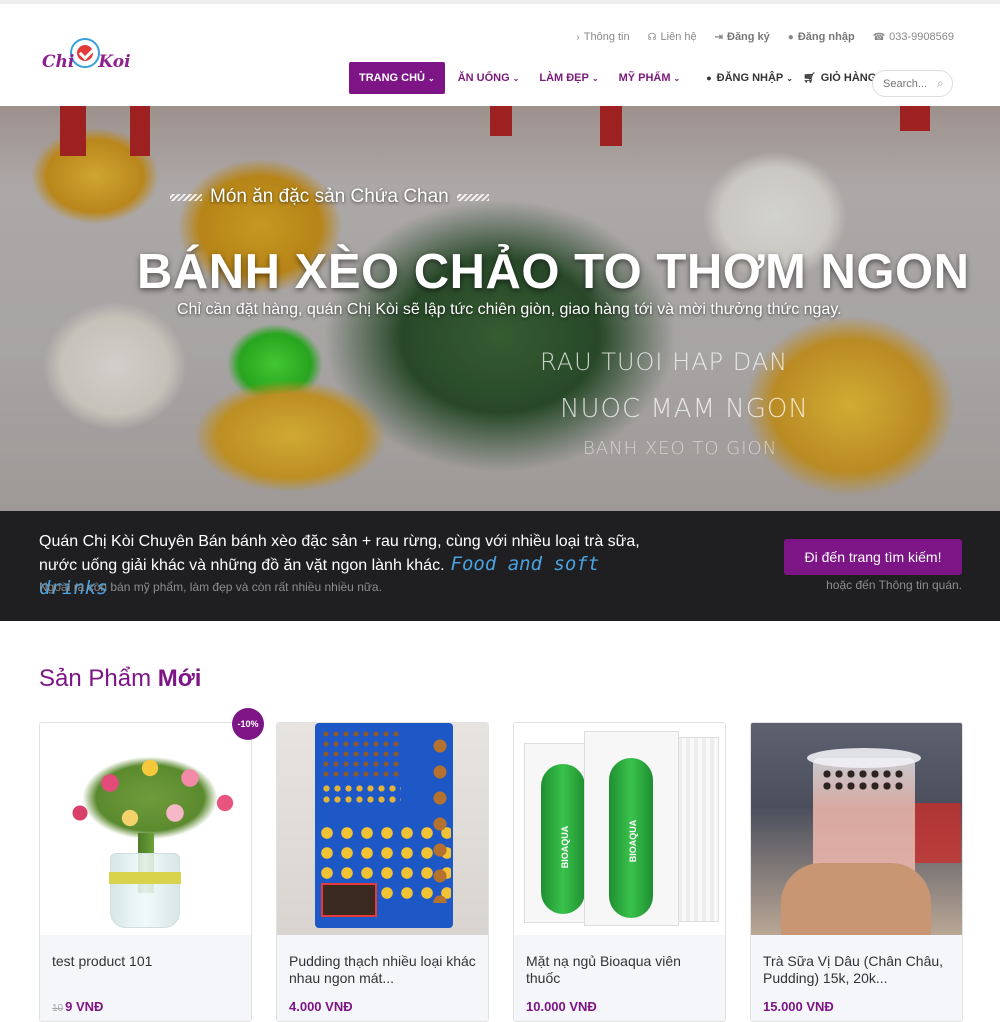 The width and height of the screenshot is (1000, 1022). I want to click on product-price: 4.000 VNĐ, so click(321, 1006).